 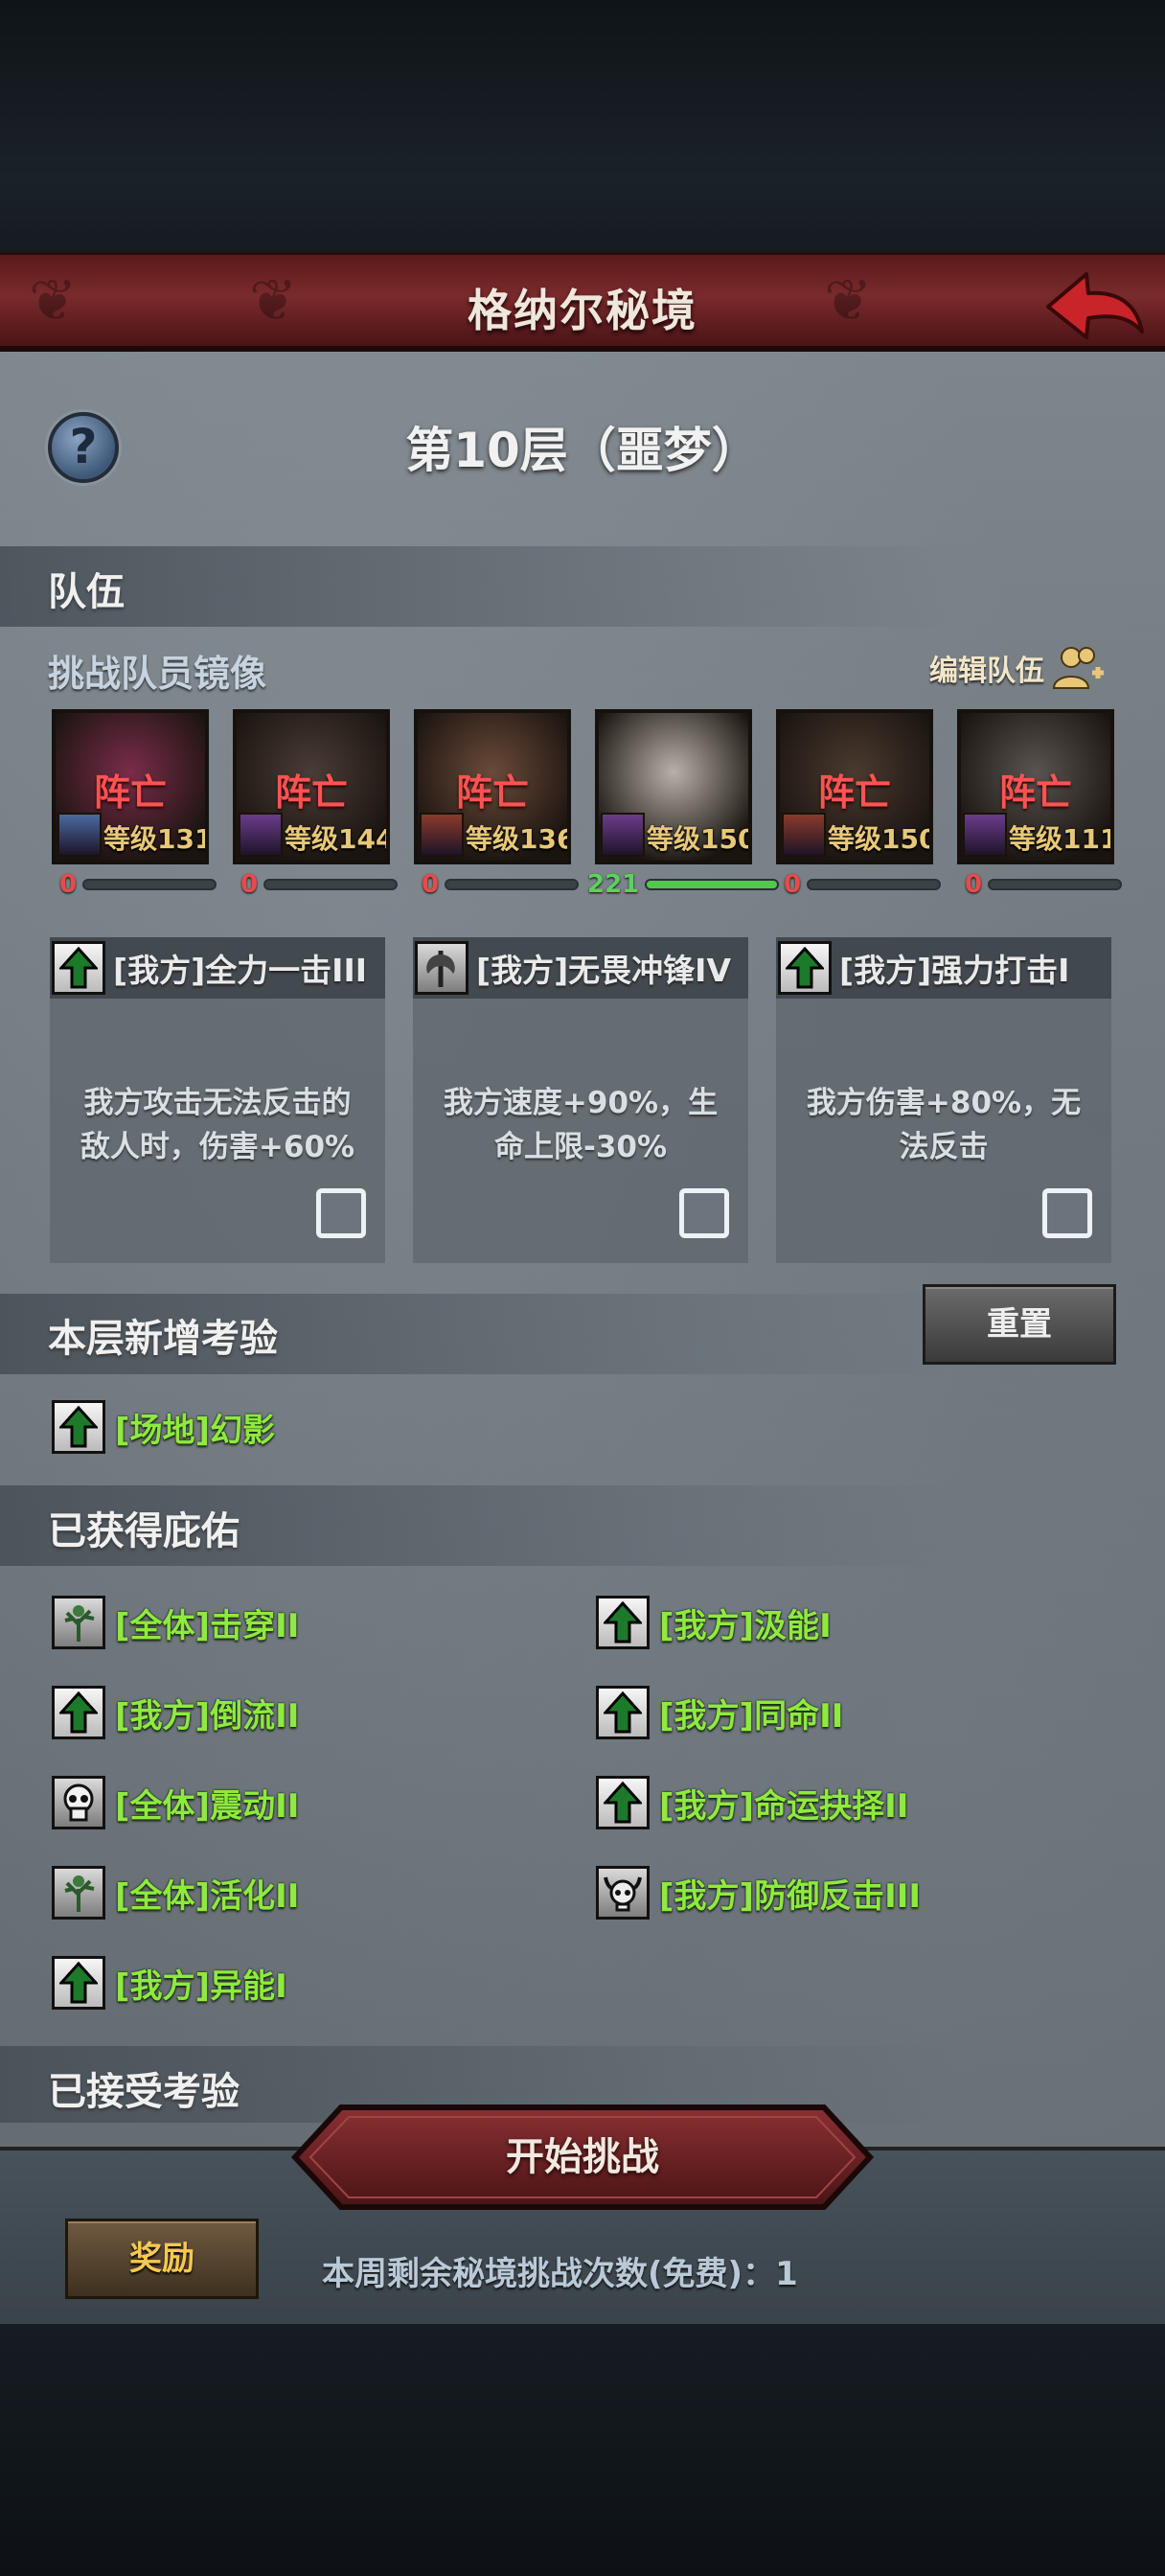 I want to click on title-bar: ❦ ❦ ❦ 格纳尔秘境, so click(x=582, y=302).